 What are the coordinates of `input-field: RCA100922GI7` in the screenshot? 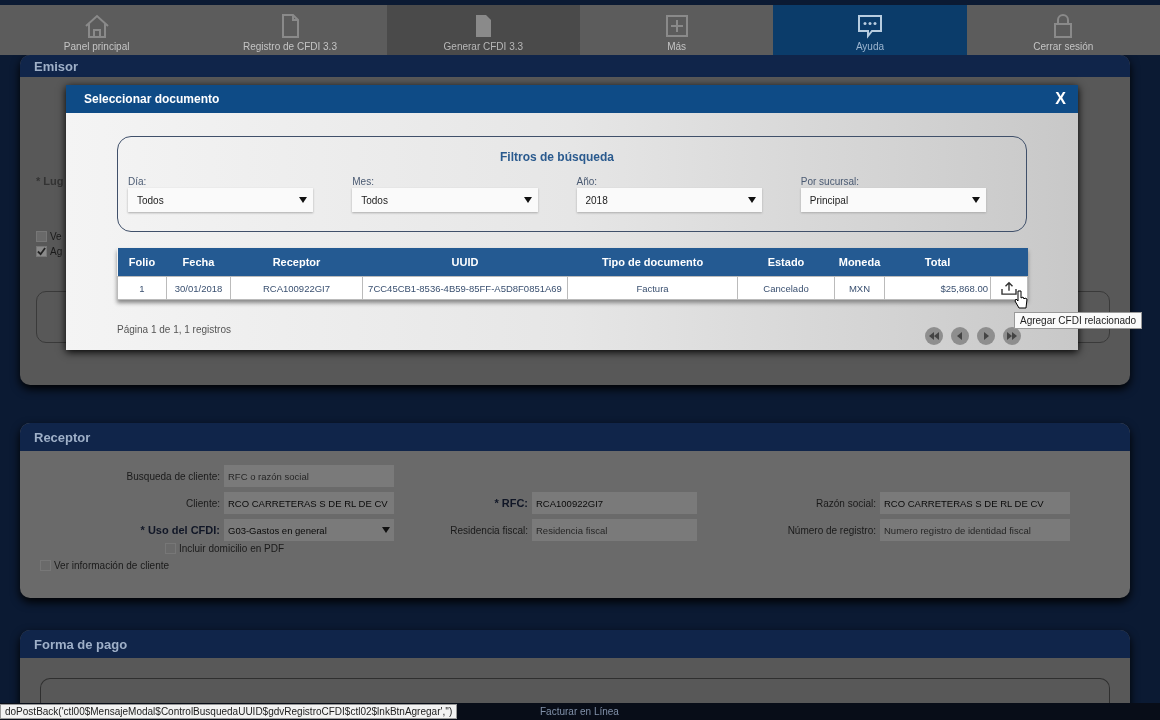 It's located at (614, 503).